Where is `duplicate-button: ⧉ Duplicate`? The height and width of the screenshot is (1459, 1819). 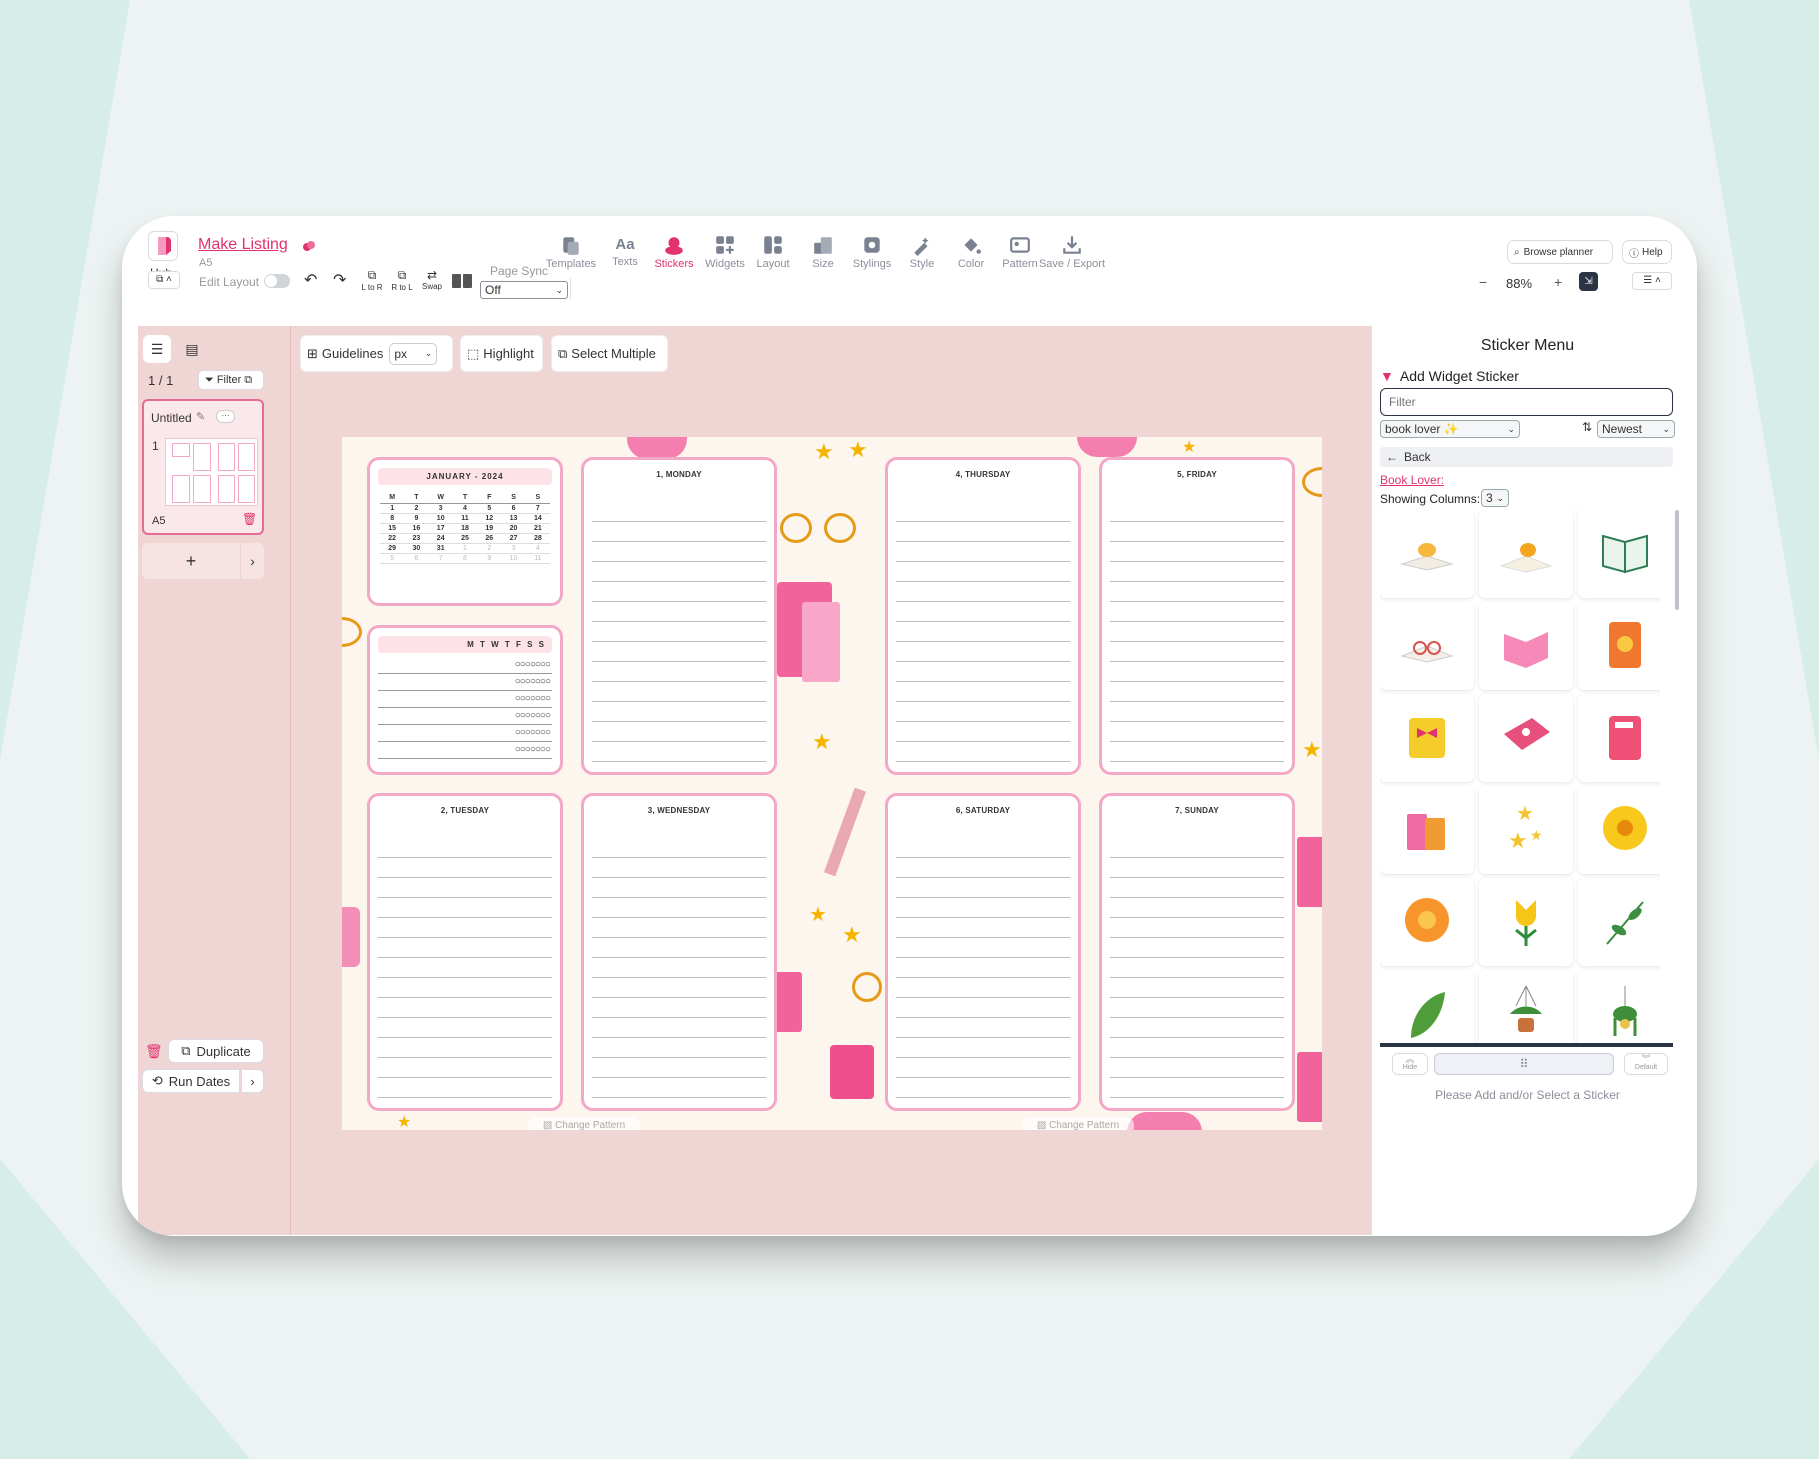 duplicate-button: ⧉ Duplicate is located at coordinates (216, 1051).